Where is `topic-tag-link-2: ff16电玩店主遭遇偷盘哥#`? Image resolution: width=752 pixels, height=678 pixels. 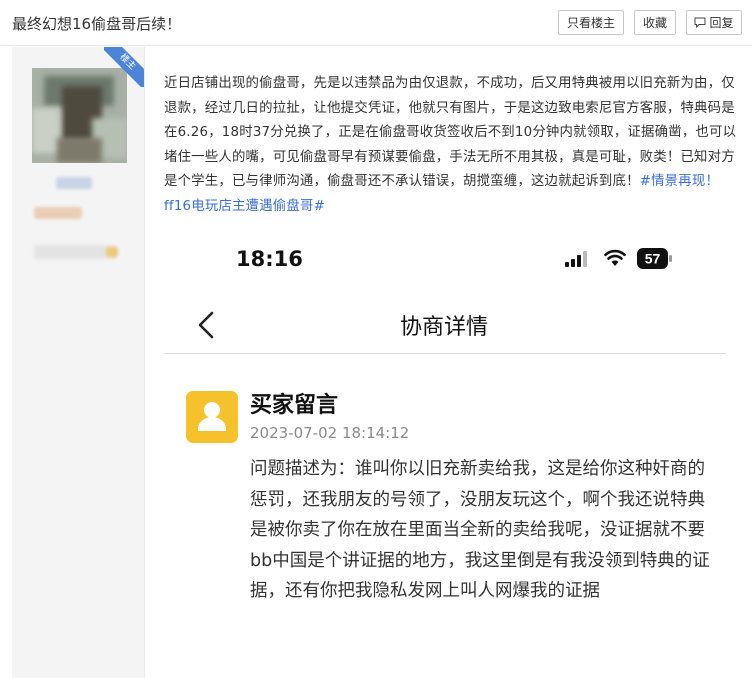
topic-tag-link-2: ff16电玩店主遭遇偷盘哥# is located at coordinates (244, 206).